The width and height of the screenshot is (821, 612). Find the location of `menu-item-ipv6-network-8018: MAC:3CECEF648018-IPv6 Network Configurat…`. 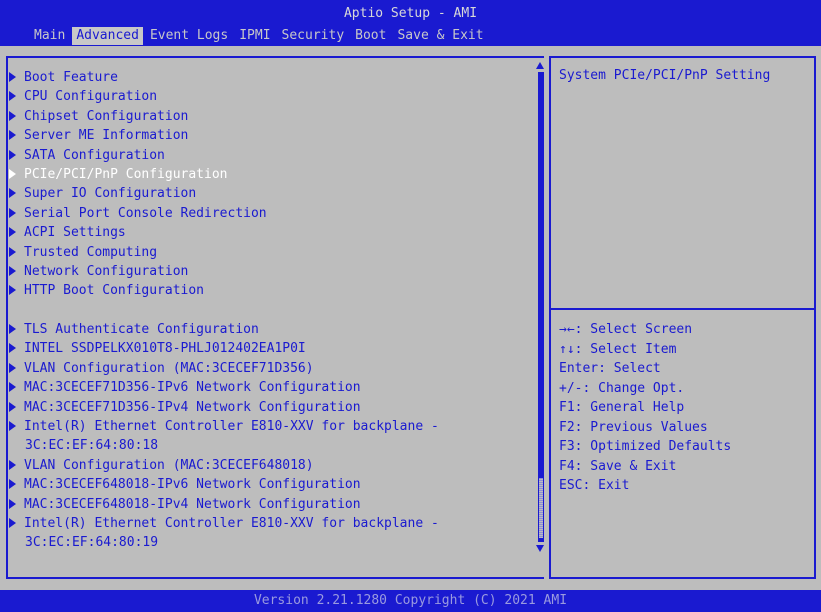

menu-item-ipv6-network-8018: MAC:3CECEF648018-IPv6 Network Configurat… is located at coordinates (184, 484).